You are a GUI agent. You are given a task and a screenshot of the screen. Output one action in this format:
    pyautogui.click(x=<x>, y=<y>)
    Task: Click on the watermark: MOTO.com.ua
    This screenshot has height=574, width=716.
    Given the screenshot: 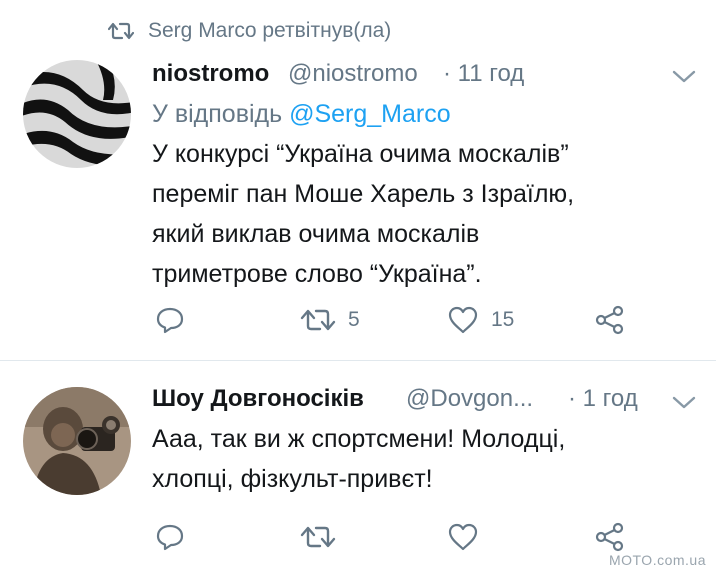 What is the action you would take?
    pyautogui.click(x=657, y=560)
    